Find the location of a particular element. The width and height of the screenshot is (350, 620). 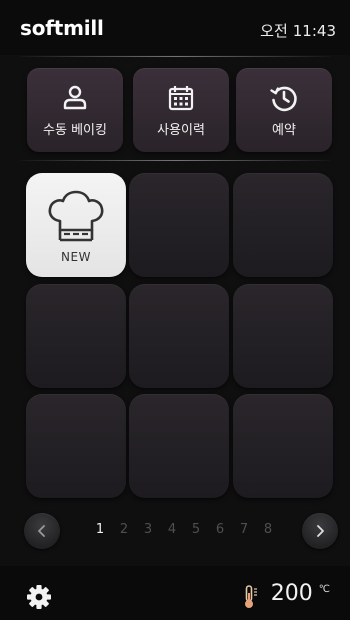

temperature-display: 200 ℃ is located at coordinates (286, 595).